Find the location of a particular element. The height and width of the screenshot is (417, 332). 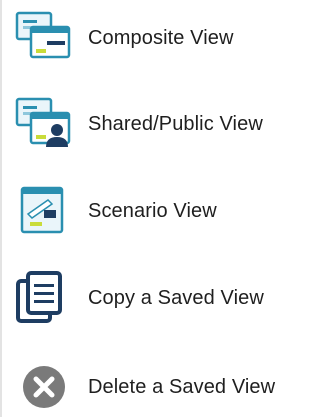

copy-saved-view-option: Copy a Saved View is located at coordinates (166, 298).